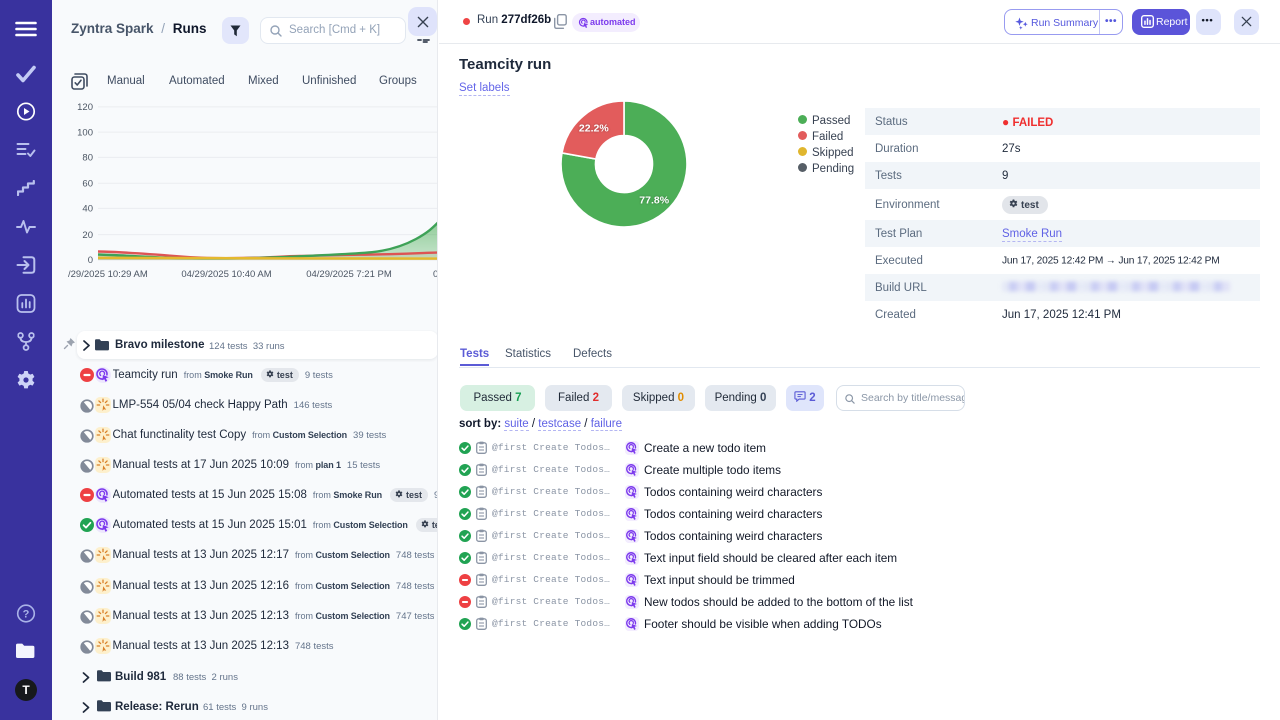 Image resolution: width=1280 pixels, height=720 pixels. What do you see at coordinates (226, 274) in the screenshot?
I see `svg-text: 04/29/2025 10:40 AM` at bounding box center [226, 274].